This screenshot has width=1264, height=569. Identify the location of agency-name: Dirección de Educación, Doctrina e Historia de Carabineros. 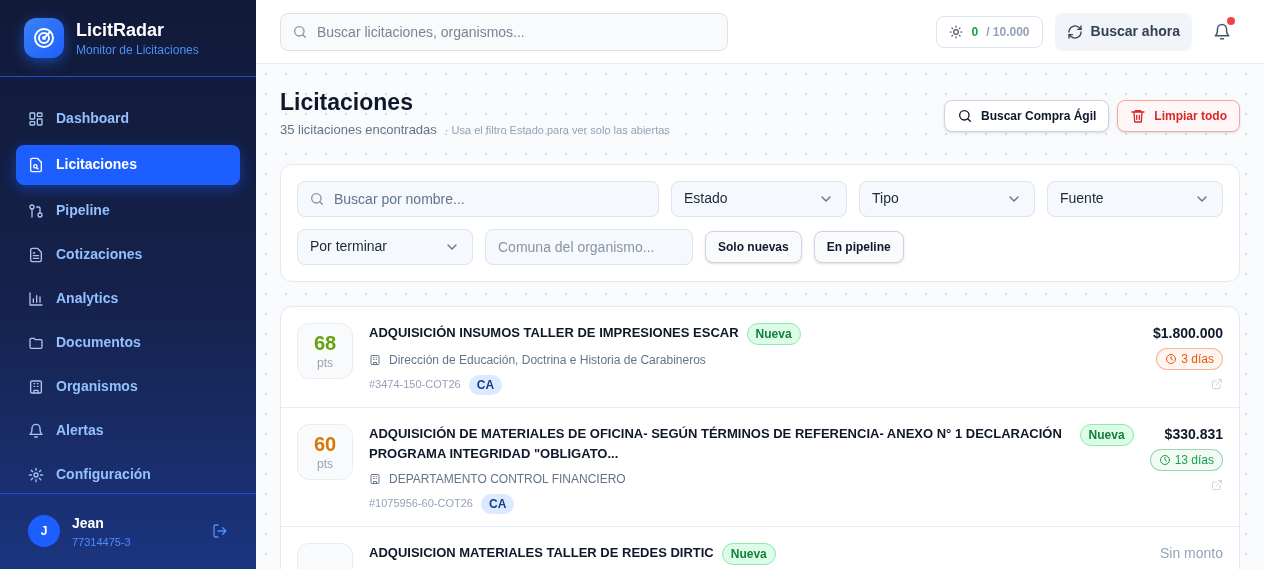
(547, 360).